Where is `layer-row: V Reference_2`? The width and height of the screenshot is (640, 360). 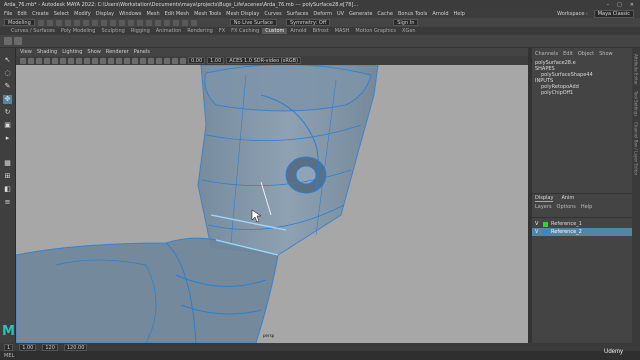
layer-row: V Reference_2 is located at coordinates (582, 232).